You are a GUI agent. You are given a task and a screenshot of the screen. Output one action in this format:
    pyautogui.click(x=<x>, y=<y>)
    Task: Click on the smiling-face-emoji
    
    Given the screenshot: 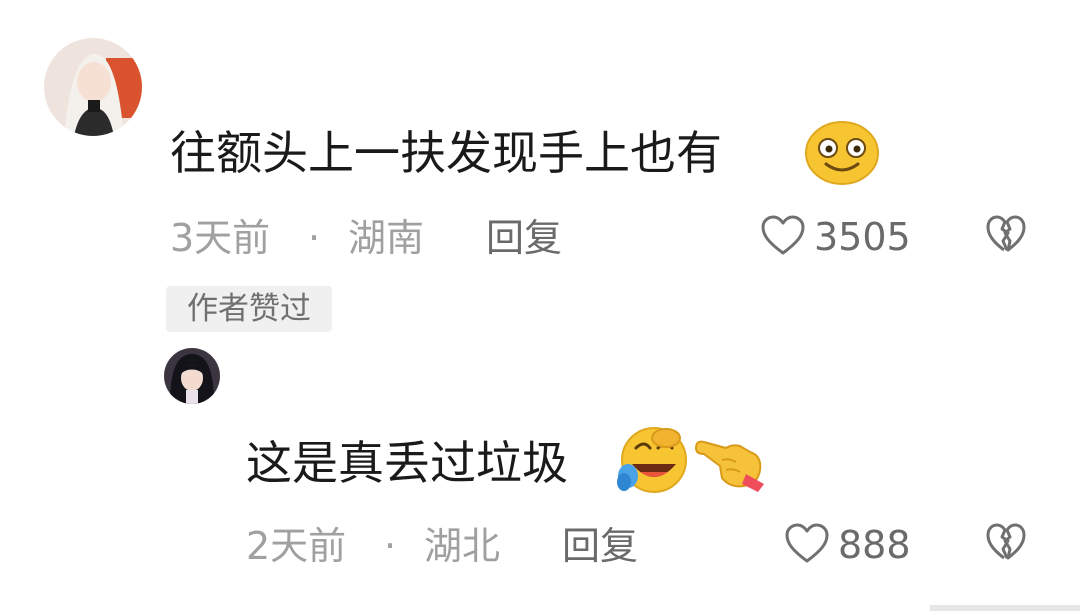 What is the action you would take?
    pyautogui.click(x=842, y=153)
    